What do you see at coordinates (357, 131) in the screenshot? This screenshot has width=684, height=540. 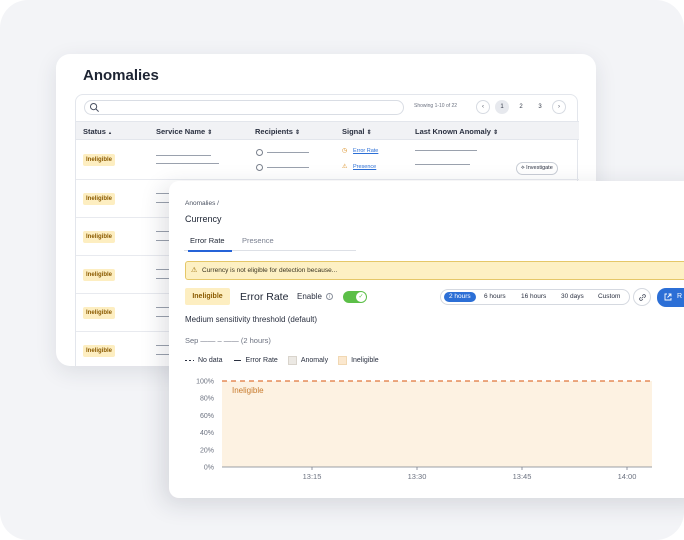 I see `column-header-signal: Signal ⇕` at bounding box center [357, 131].